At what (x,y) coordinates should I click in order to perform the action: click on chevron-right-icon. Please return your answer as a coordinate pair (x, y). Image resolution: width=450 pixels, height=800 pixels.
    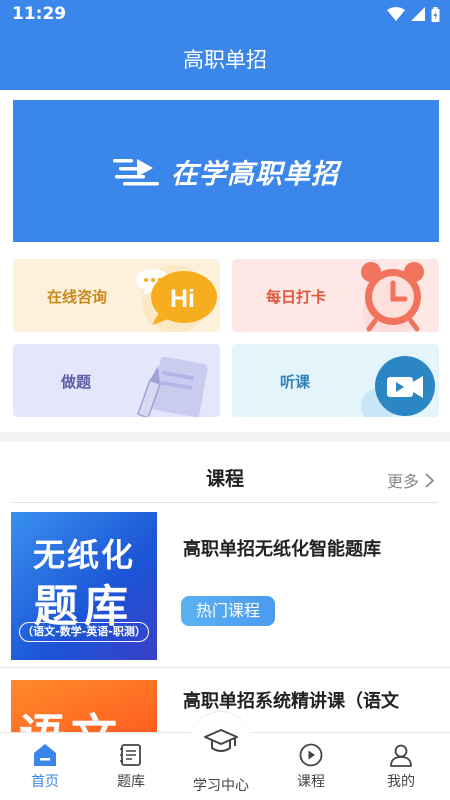
    Looking at the image, I should click on (429, 480).